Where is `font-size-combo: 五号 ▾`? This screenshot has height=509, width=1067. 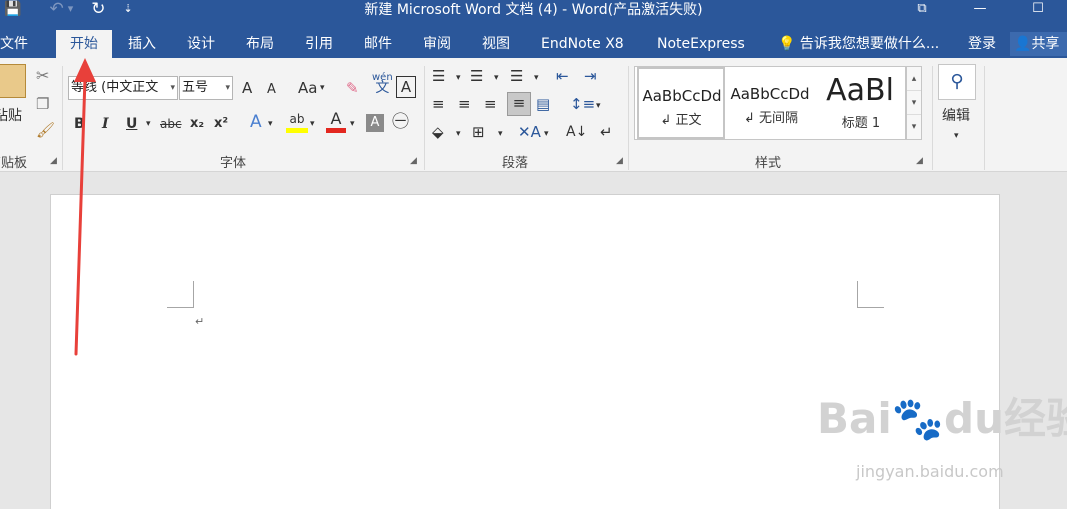
font-size-combo: 五号 ▾ is located at coordinates (206, 88).